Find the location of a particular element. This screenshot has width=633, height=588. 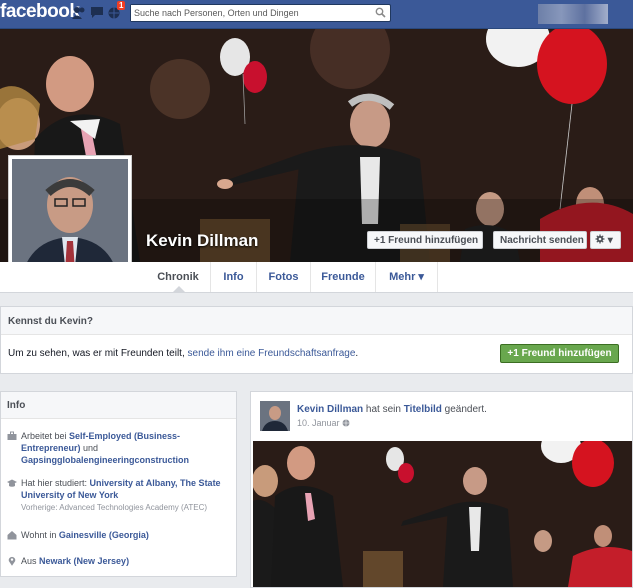

profile-picture is located at coordinates (70, 217).